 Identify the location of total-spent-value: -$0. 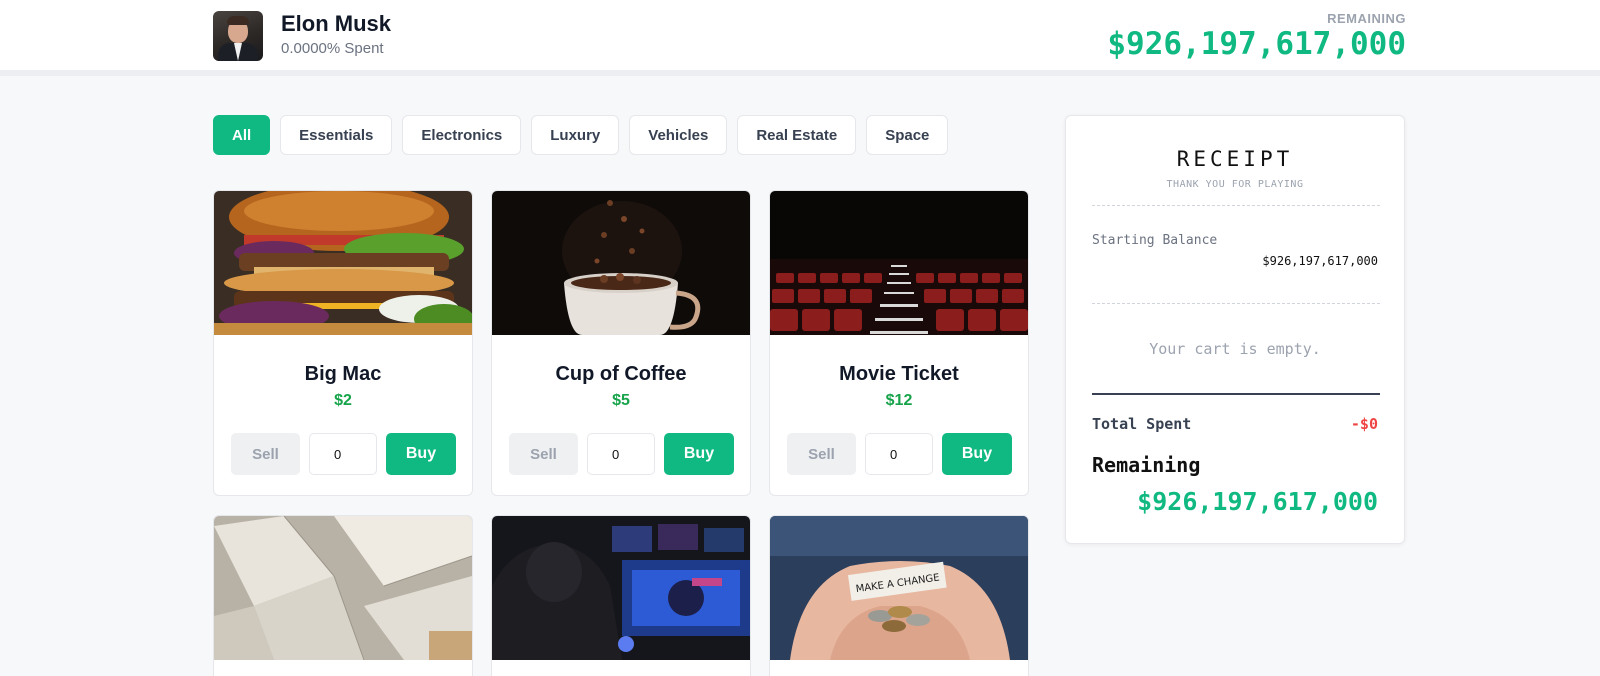
(1364, 424).